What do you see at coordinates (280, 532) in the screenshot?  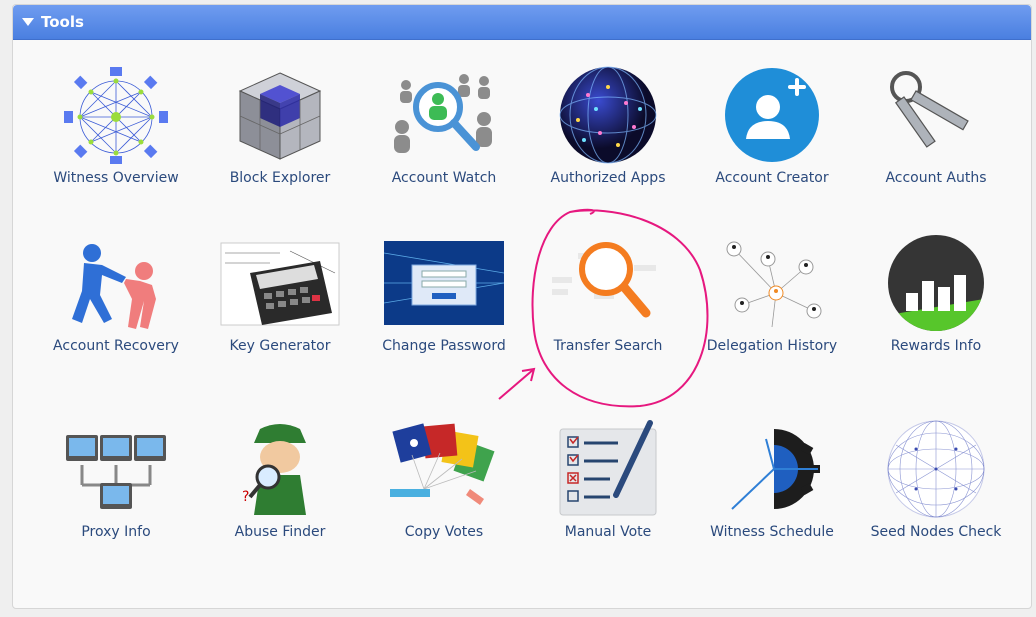 I see `tool-label: Abuse Finder` at bounding box center [280, 532].